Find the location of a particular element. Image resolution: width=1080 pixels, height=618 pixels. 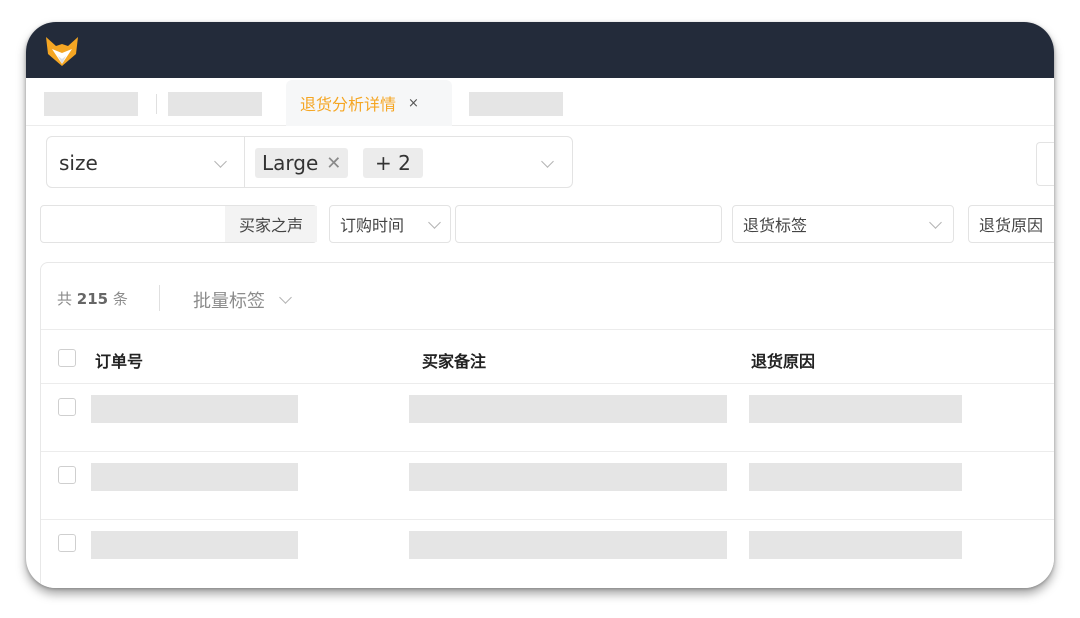

count-suffix: 条 is located at coordinates (120, 299).